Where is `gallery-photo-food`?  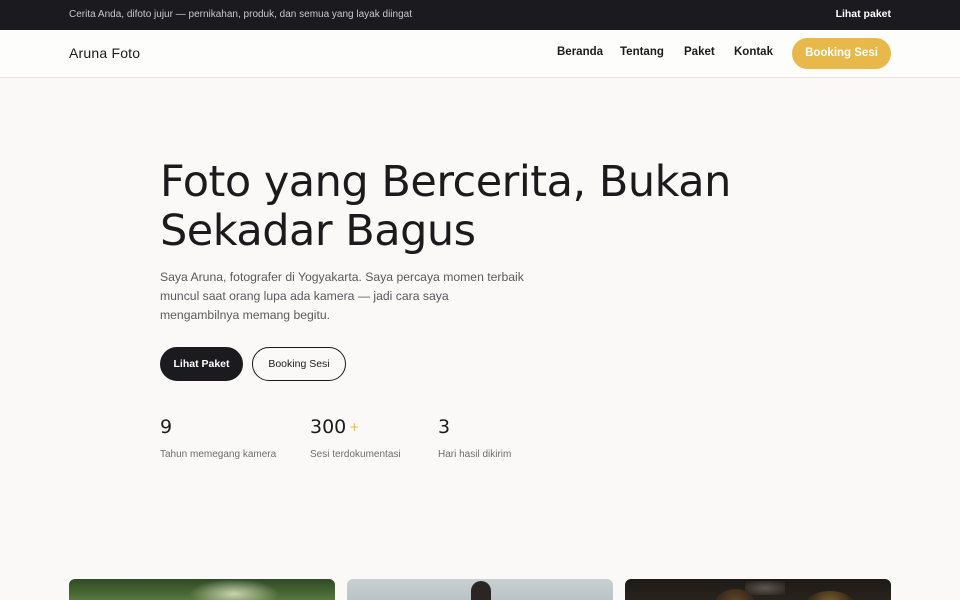
gallery-photo-food is located at coordinates (758, 589).